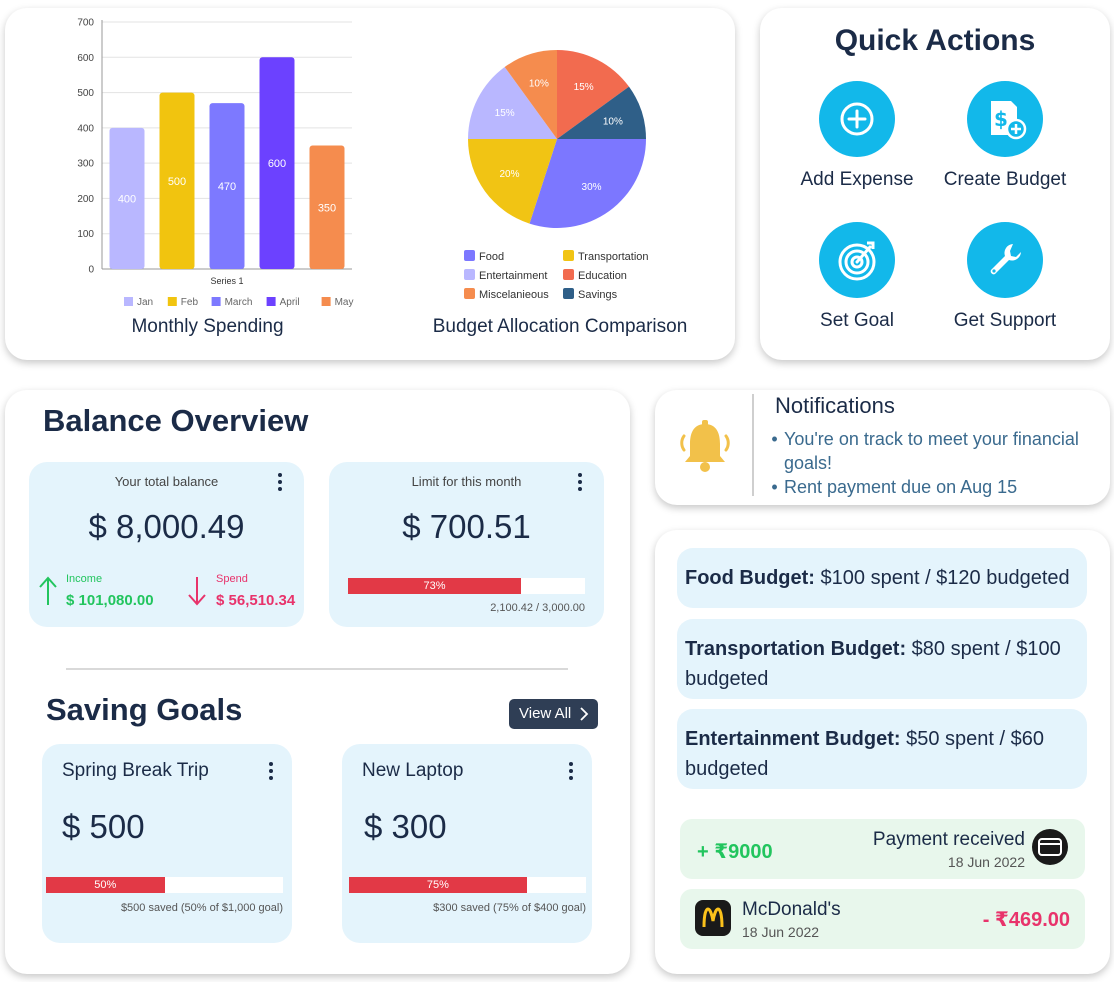 The height and width of the screenshot is (982, 1114). Describe the element at coordinates (344, 302) in the screenshot. I see `legend-label: May` at that location.